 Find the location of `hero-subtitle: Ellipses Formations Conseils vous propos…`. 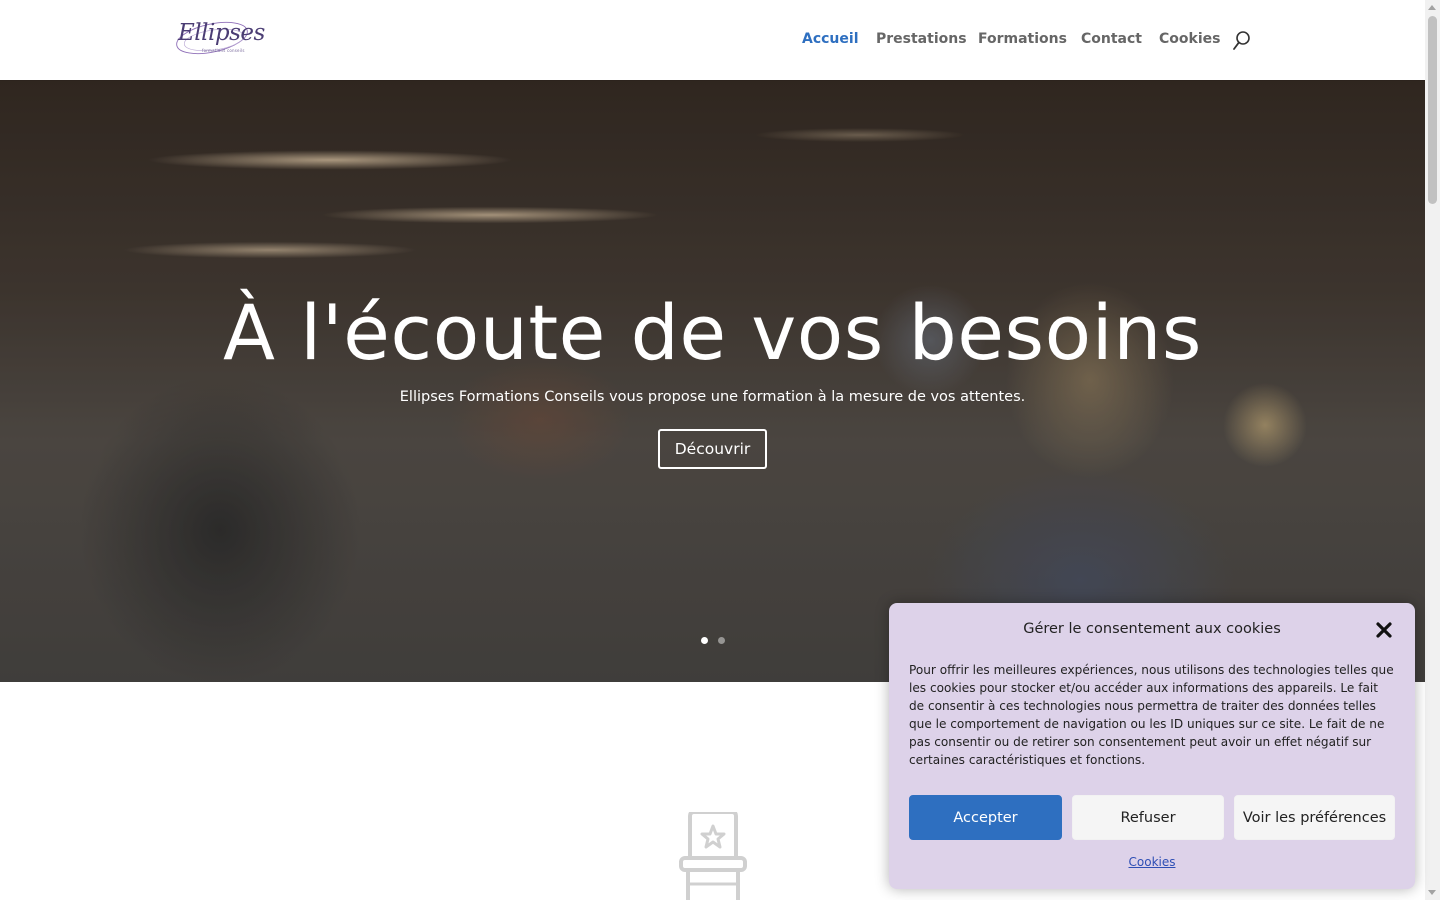

hero-subtitle: Ellipses Formations Conseils vous propos… is located at coordinates (712, 397).